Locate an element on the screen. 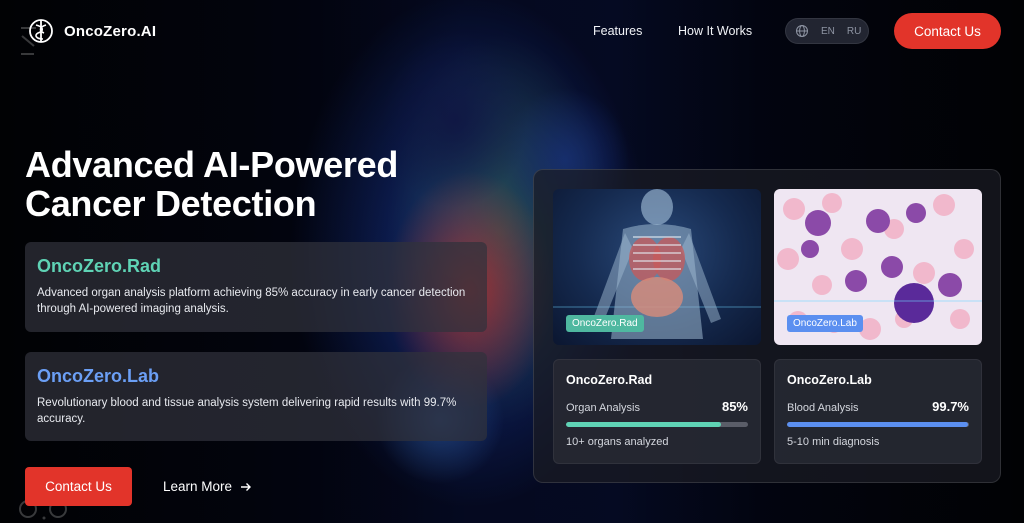 The height and width of the screenshot is (523, 1024). stat-metric-label: Organ Analysis is located at coordinates (603, 408).